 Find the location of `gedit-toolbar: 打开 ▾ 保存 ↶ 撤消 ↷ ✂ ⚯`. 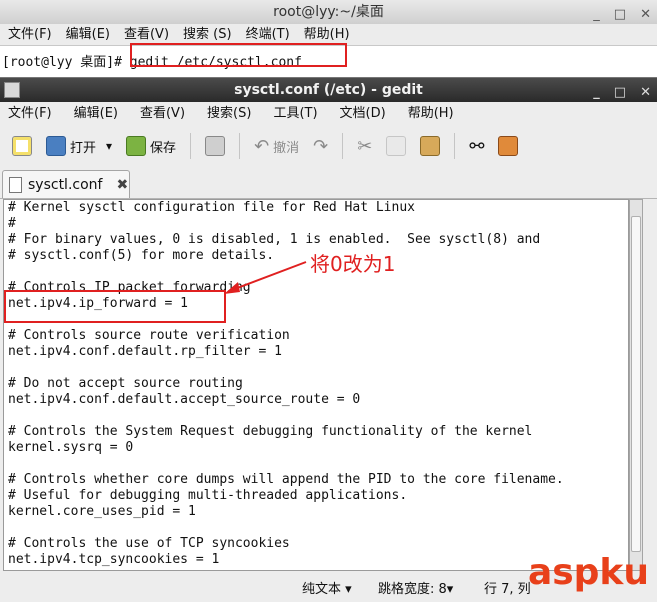

gedit-toolbar: 打开 ▾ 保存 ↶ 撤消 ↷ ✂ ⚯ is located at coordinates (328, 146).